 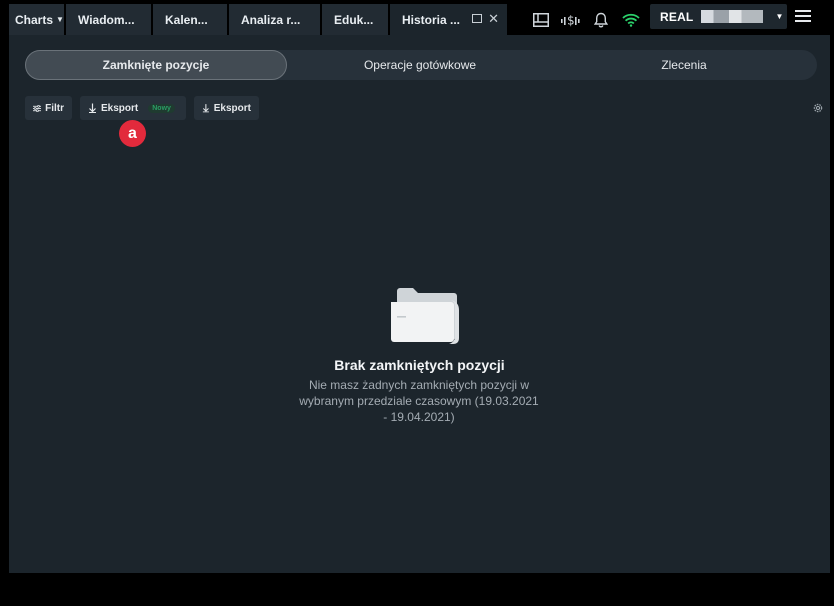 What do you see at coordinates (803, 11) in the screenshot?
I see `hamburger-icon` at bounding box center [803, 11].